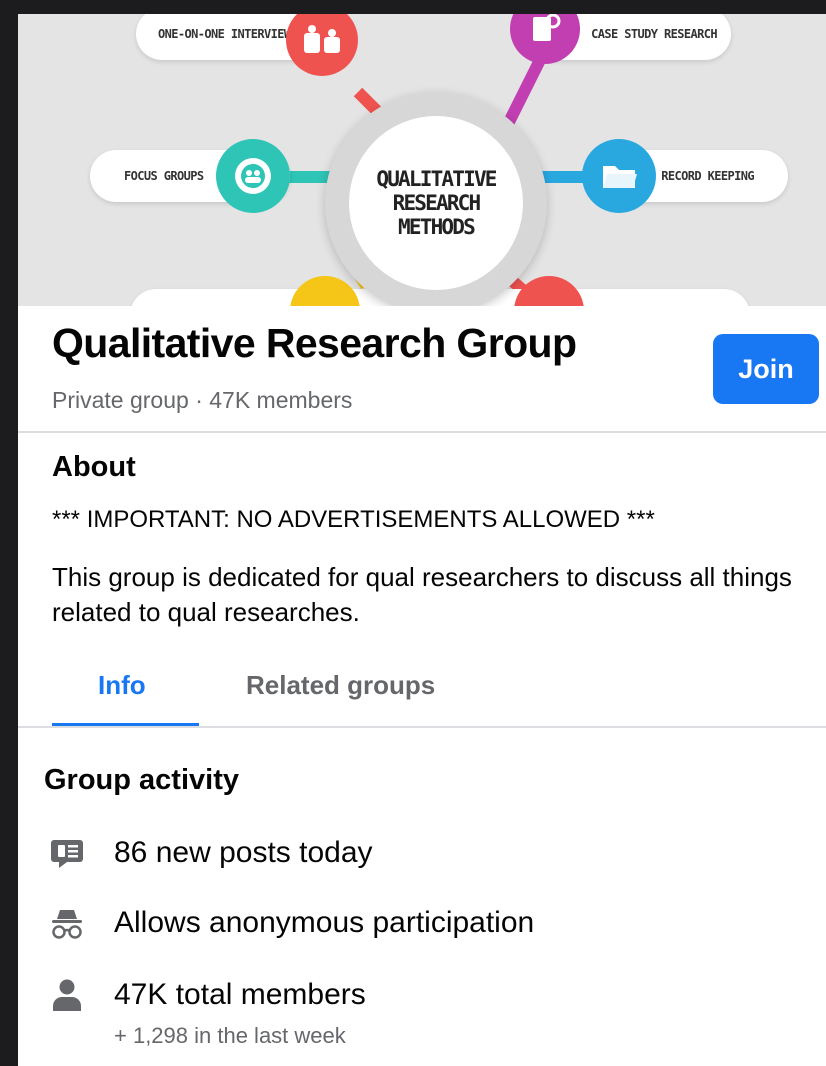  What do you see at coordinates (422, 432) in the screenshot?
I see `header-divider` at bounding box center [422, 432].